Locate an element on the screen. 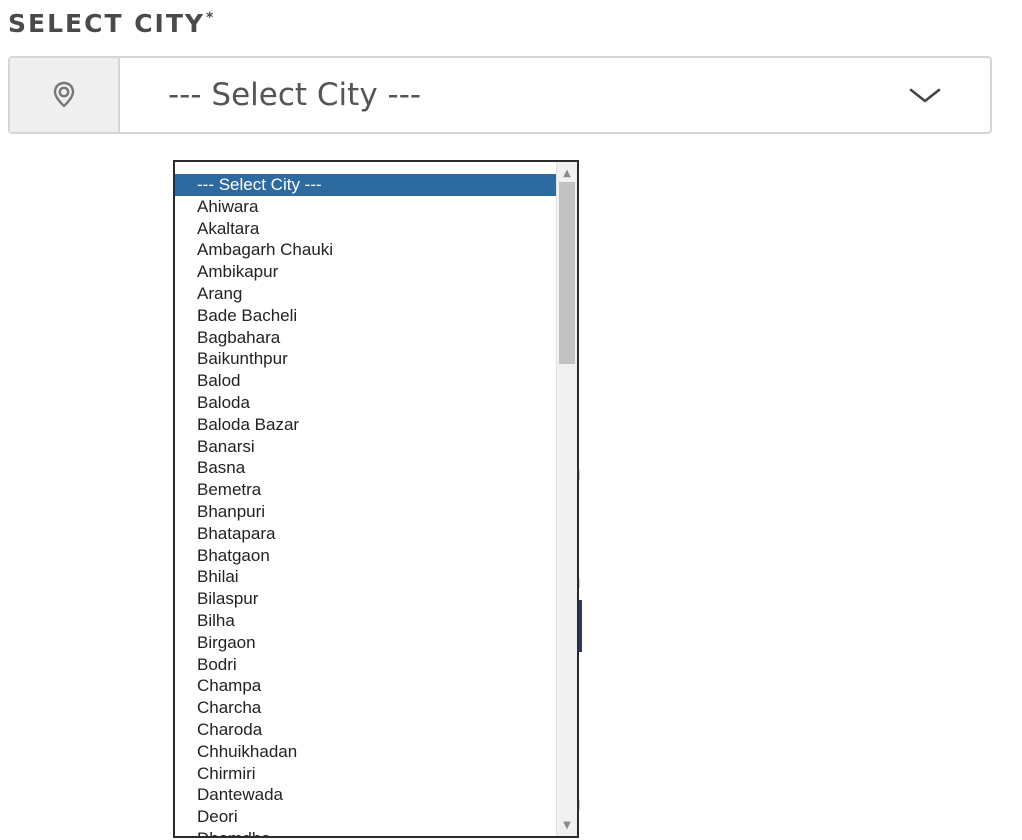  required-marker: * is located at coordinates (210, 18).